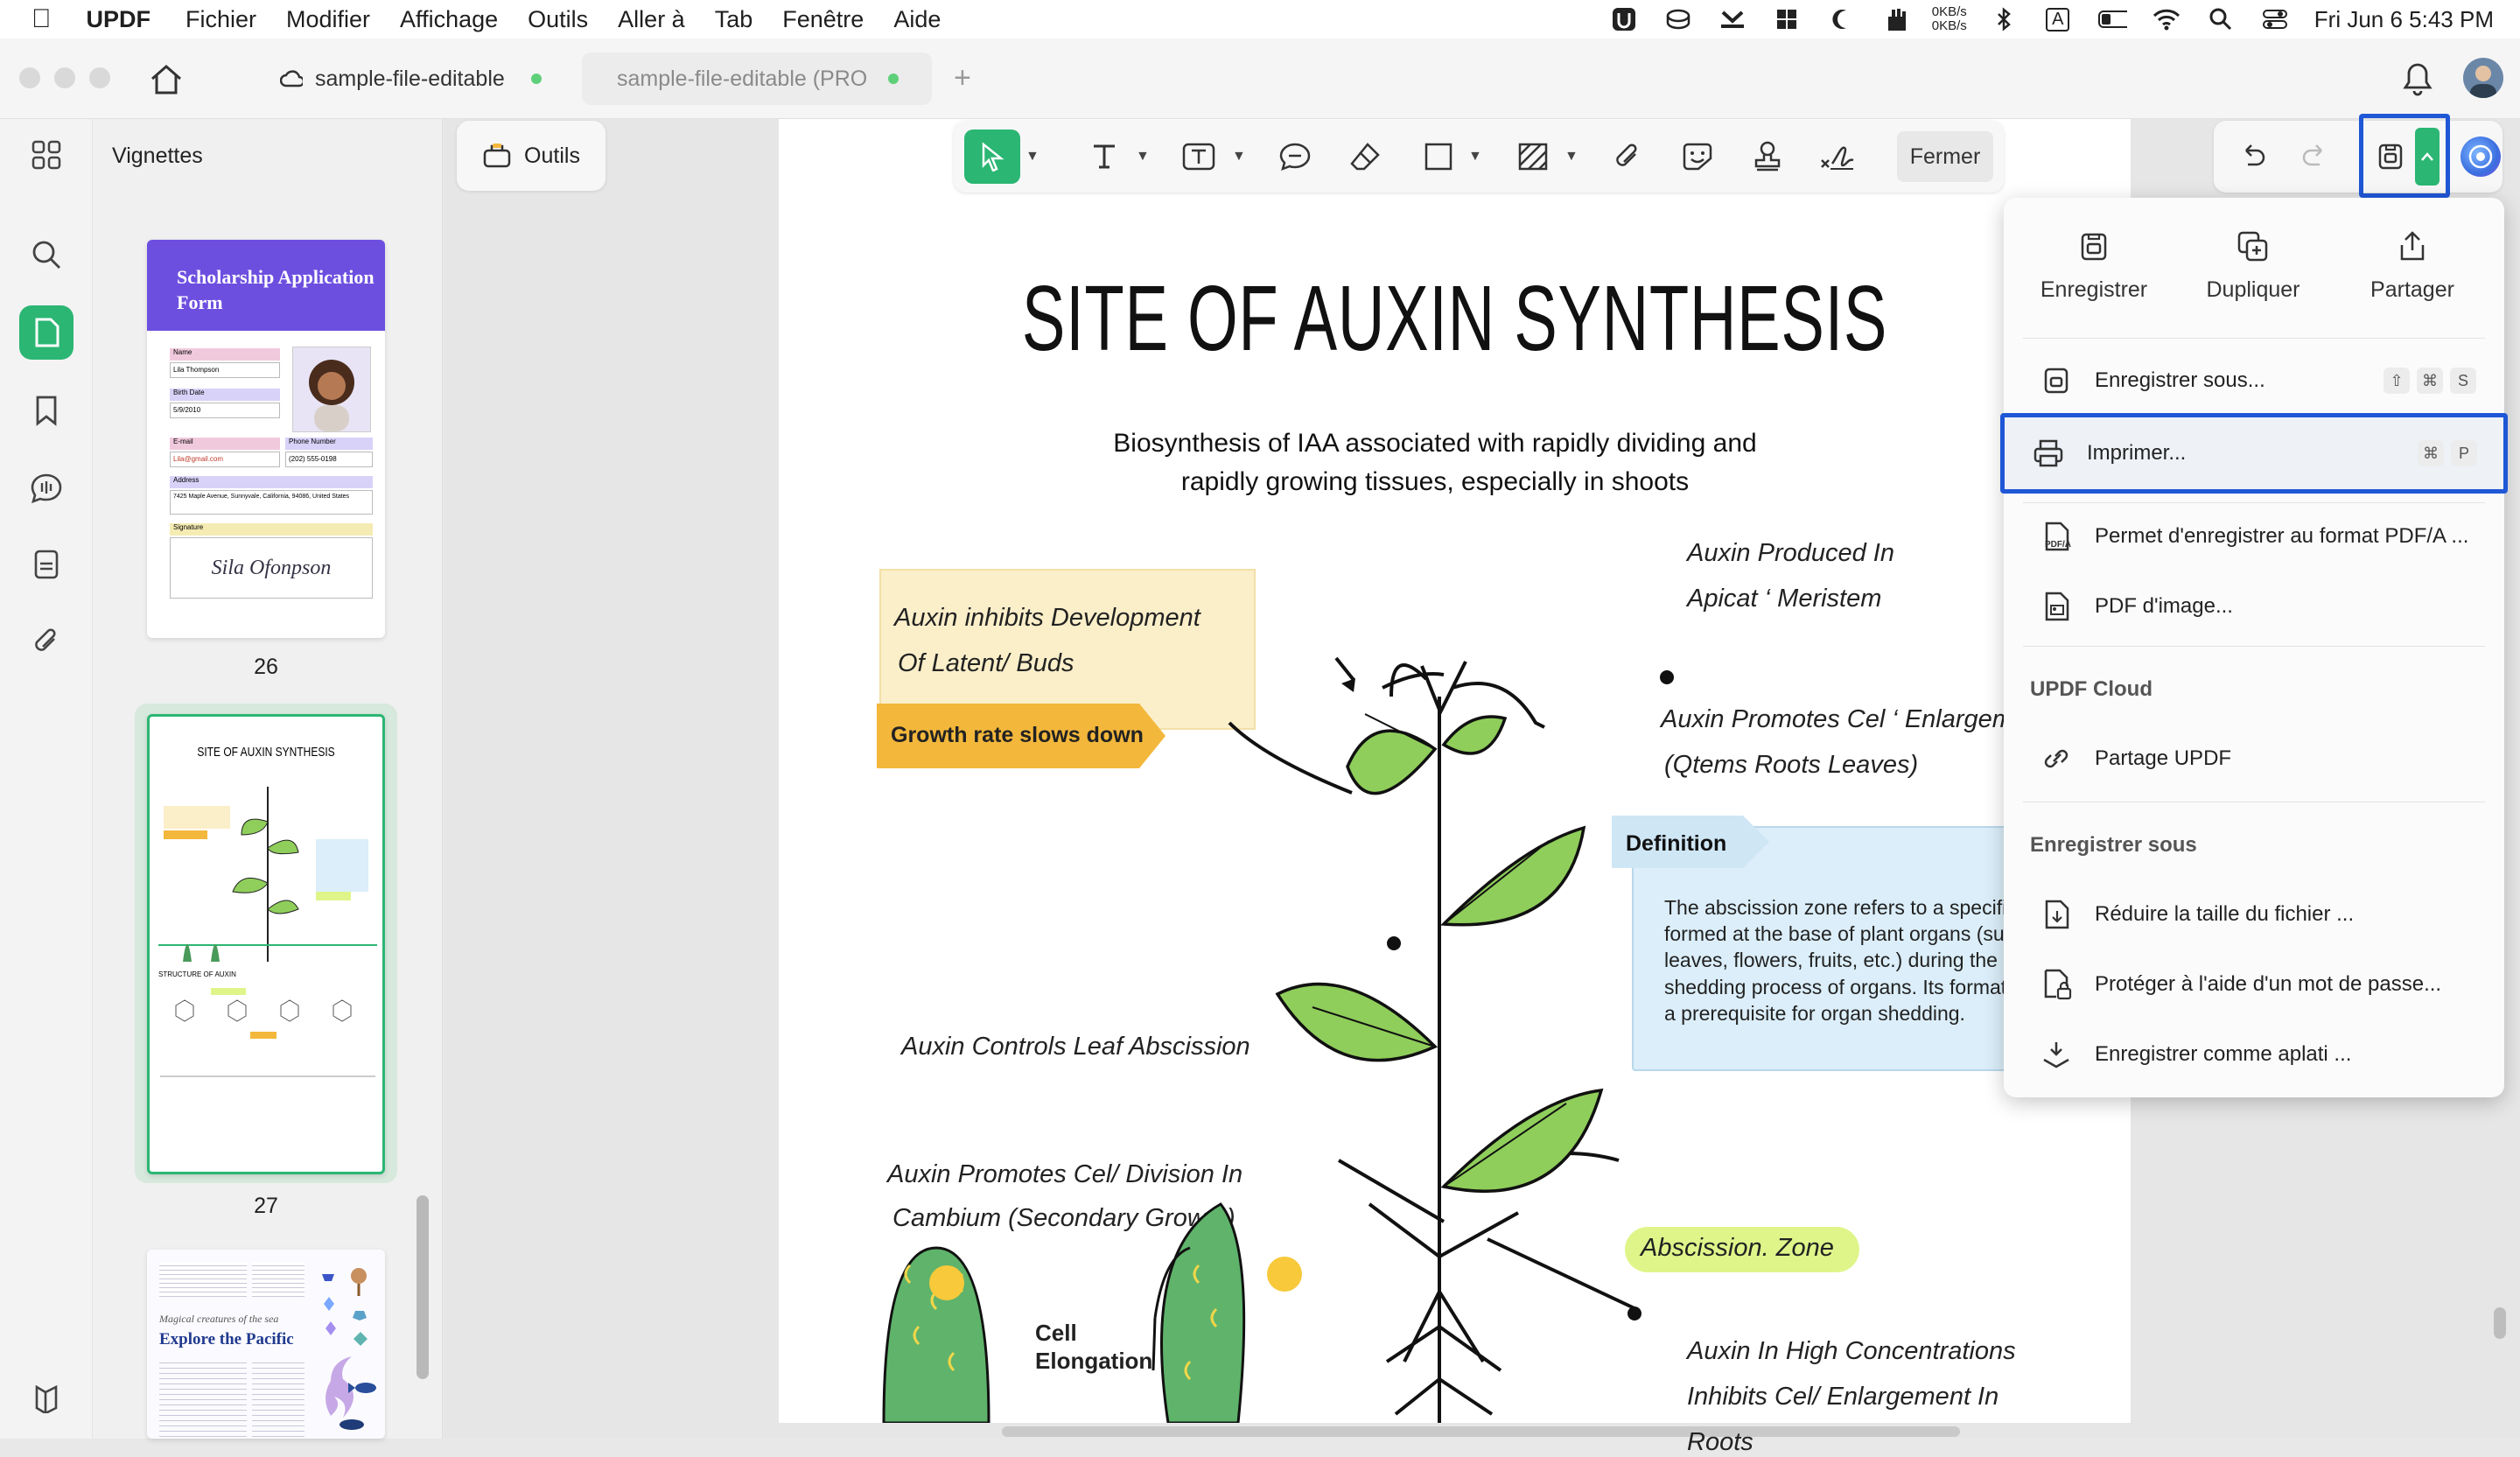  Describe the element at coordinates (1199, 157) in the screenshot. I see `textbox-tool` at that location.